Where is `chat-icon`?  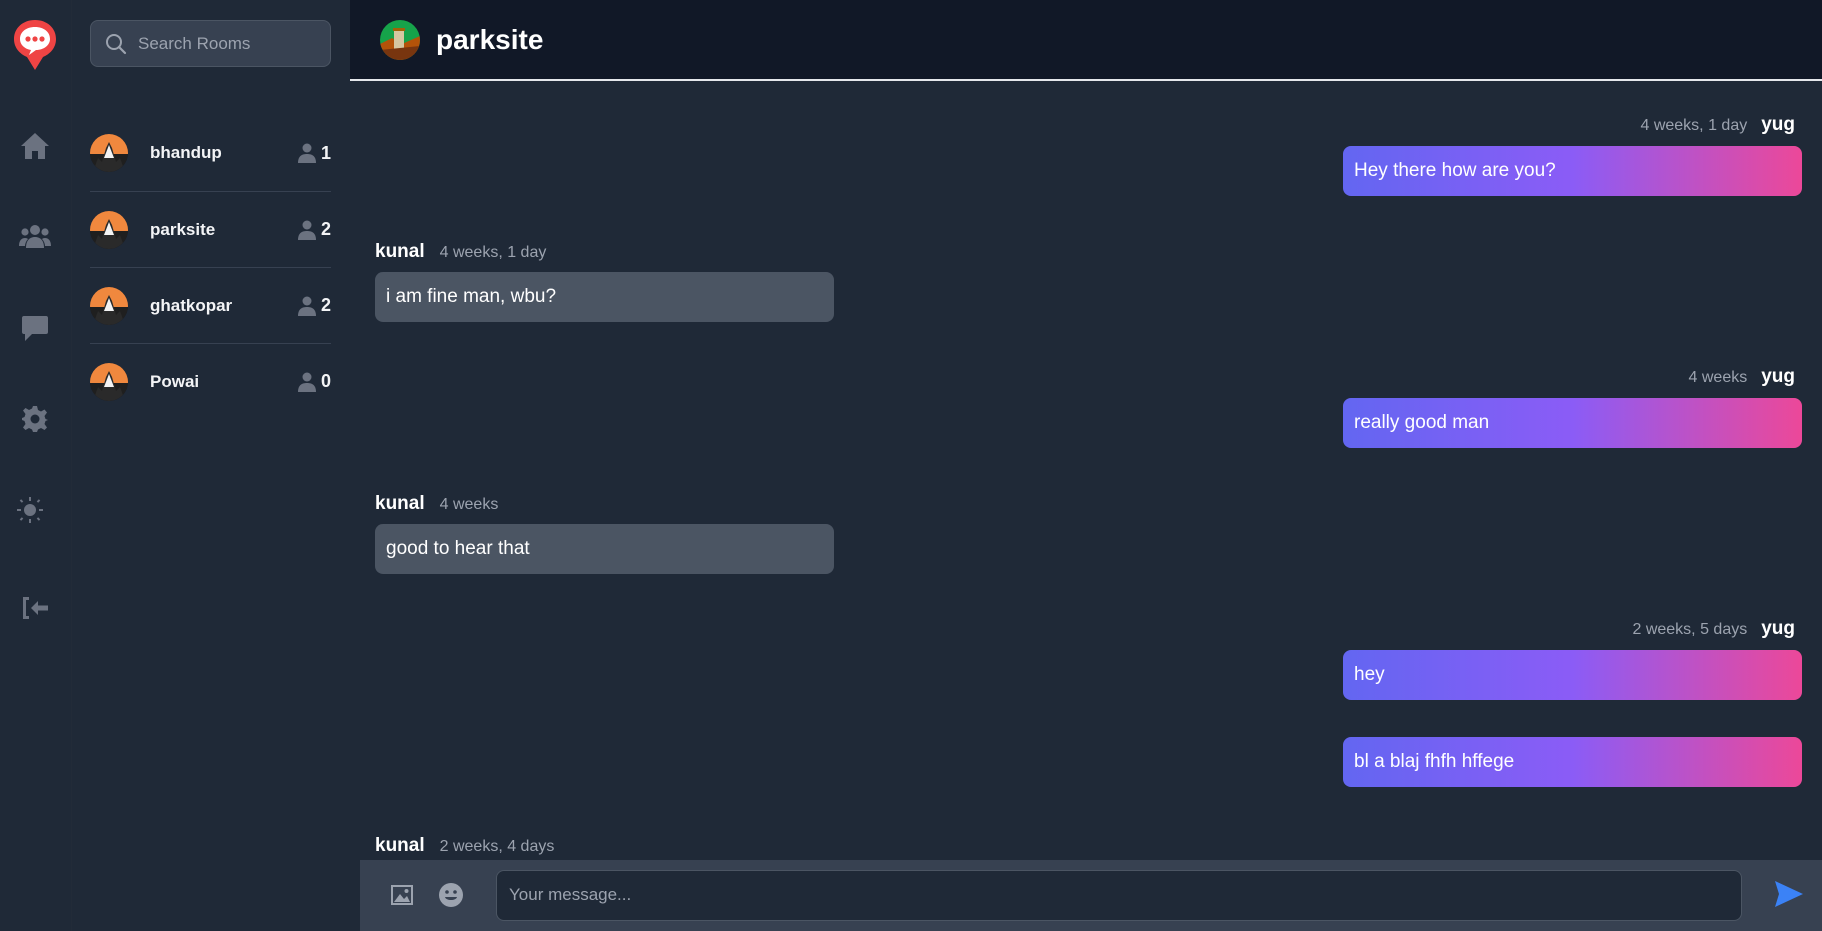
chat-icon is located at coordinates (35, 328).